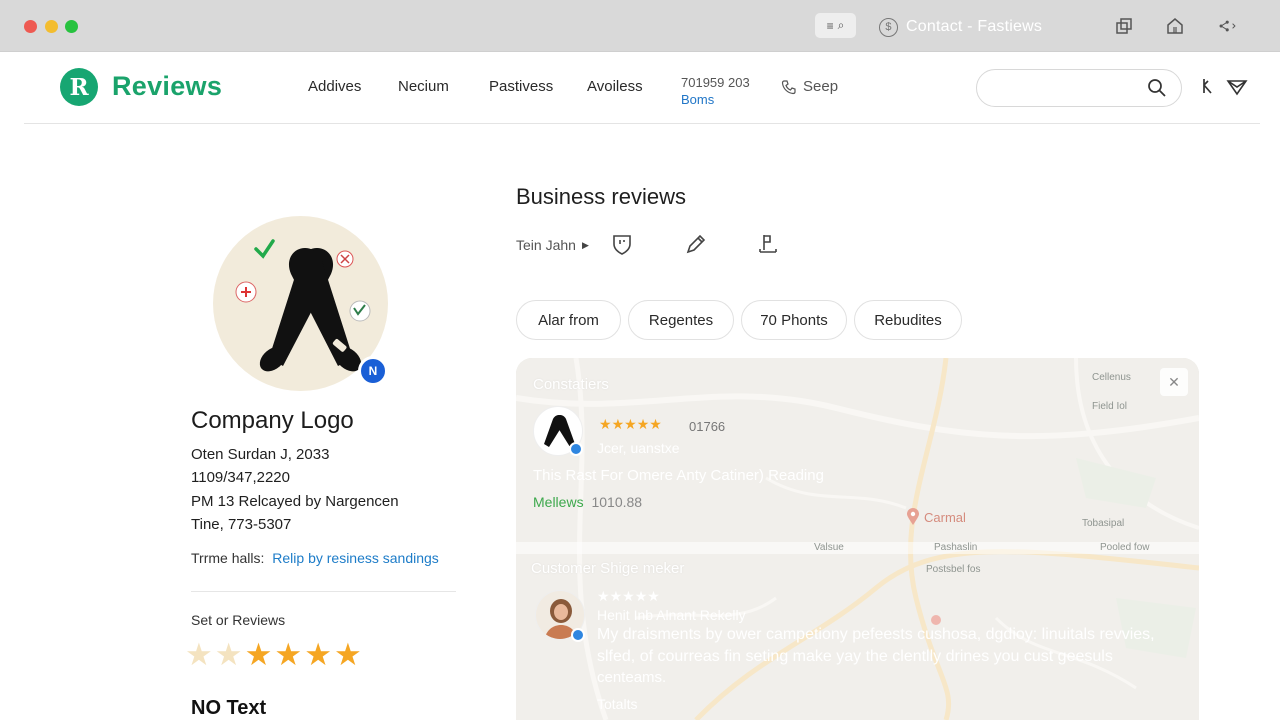  I want to click on search-input, so click(1066, 89).